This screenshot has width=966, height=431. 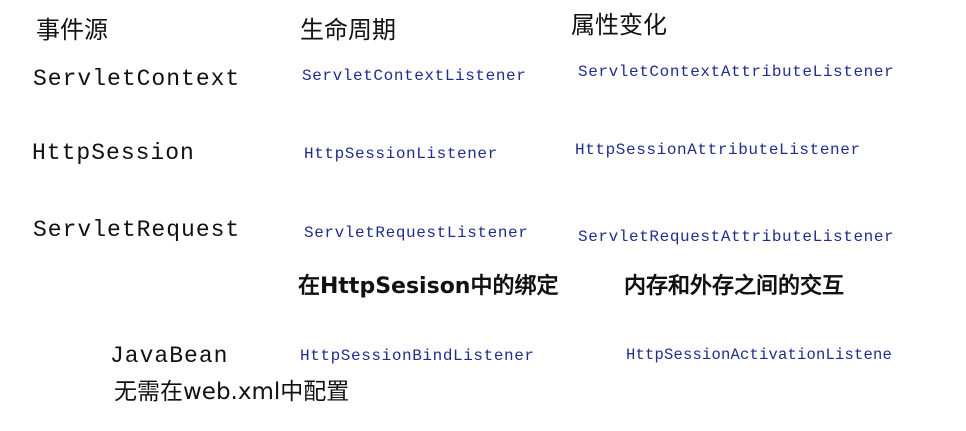 I want to click on http-session-bind-listener: HttpSessionBindListener, so click(x=417, y=356).